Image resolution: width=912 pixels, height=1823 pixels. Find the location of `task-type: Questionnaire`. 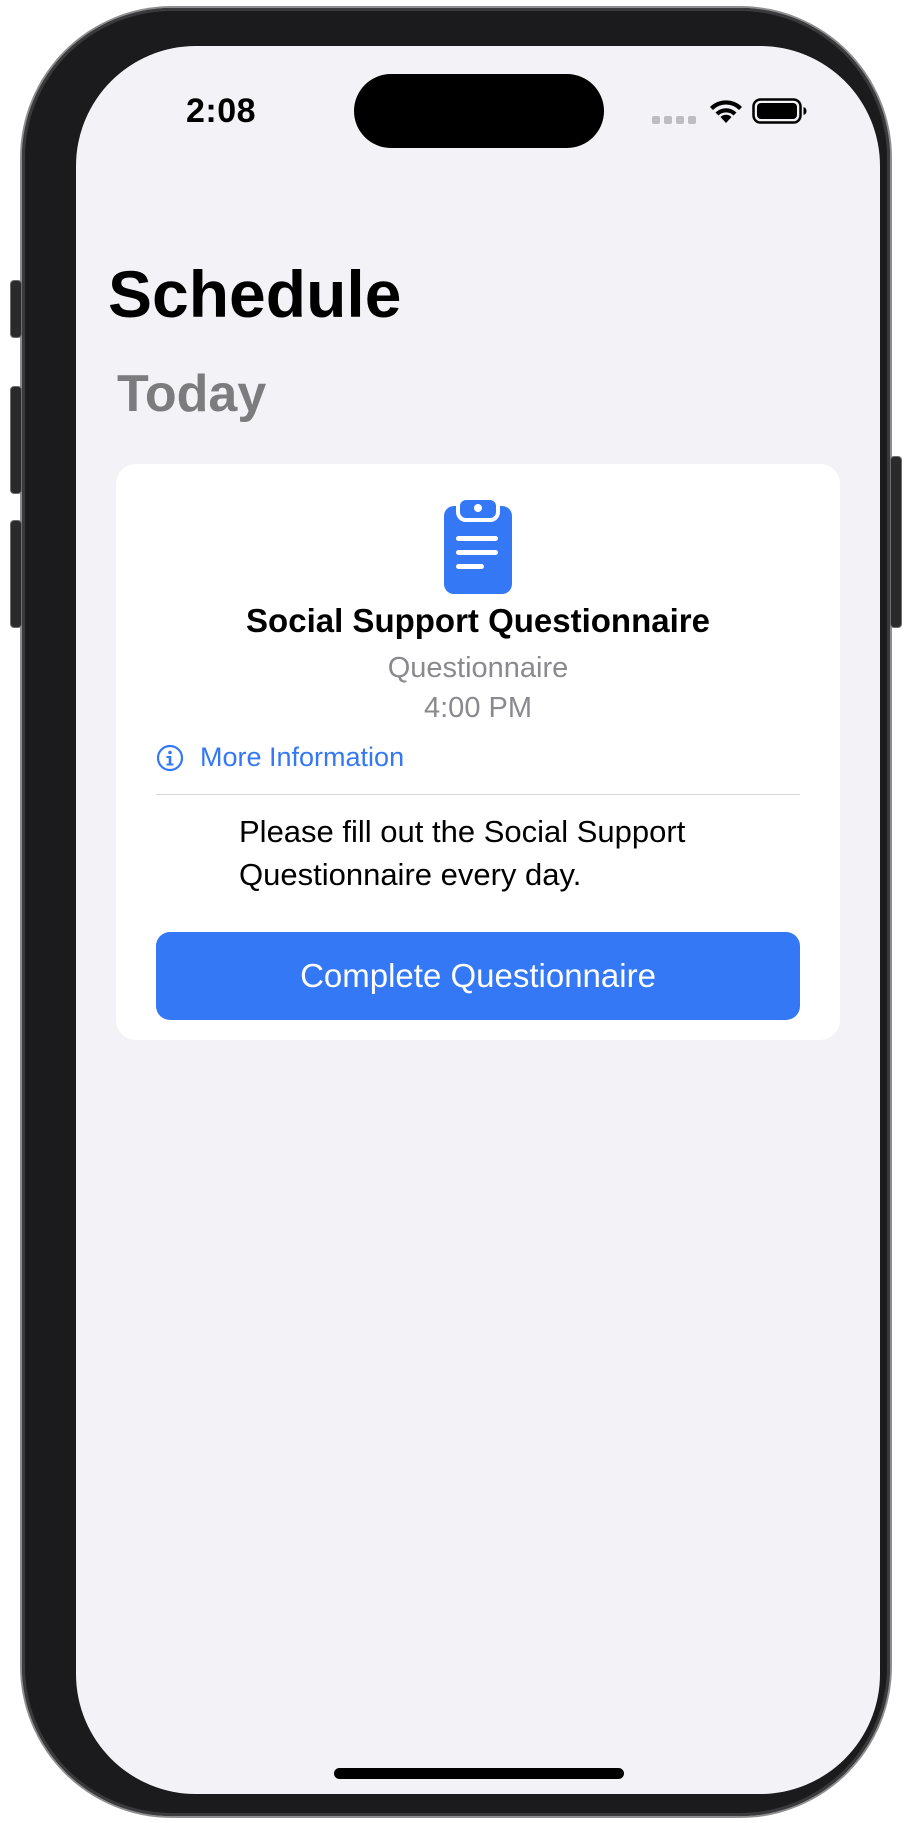

task-type: Questionnaire is located at coordinates (478, 668).